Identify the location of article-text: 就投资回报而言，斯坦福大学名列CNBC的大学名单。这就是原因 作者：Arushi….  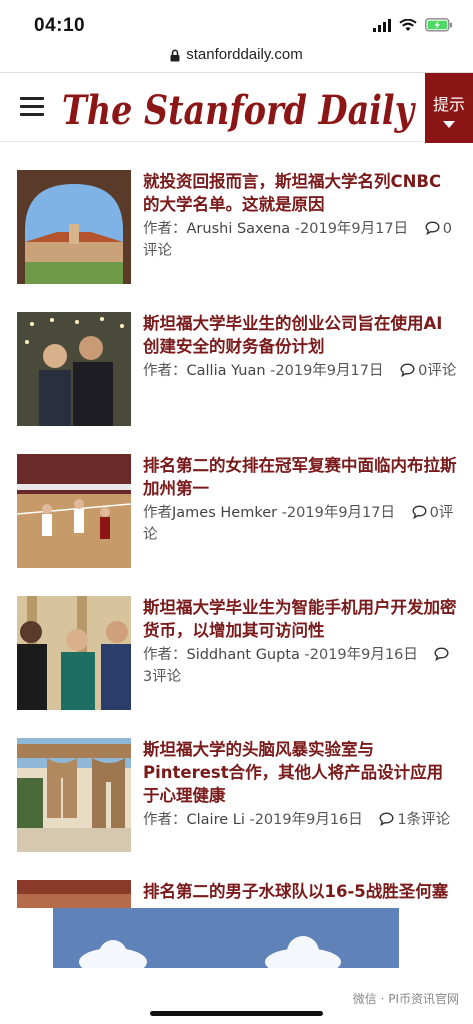
(300, 216).